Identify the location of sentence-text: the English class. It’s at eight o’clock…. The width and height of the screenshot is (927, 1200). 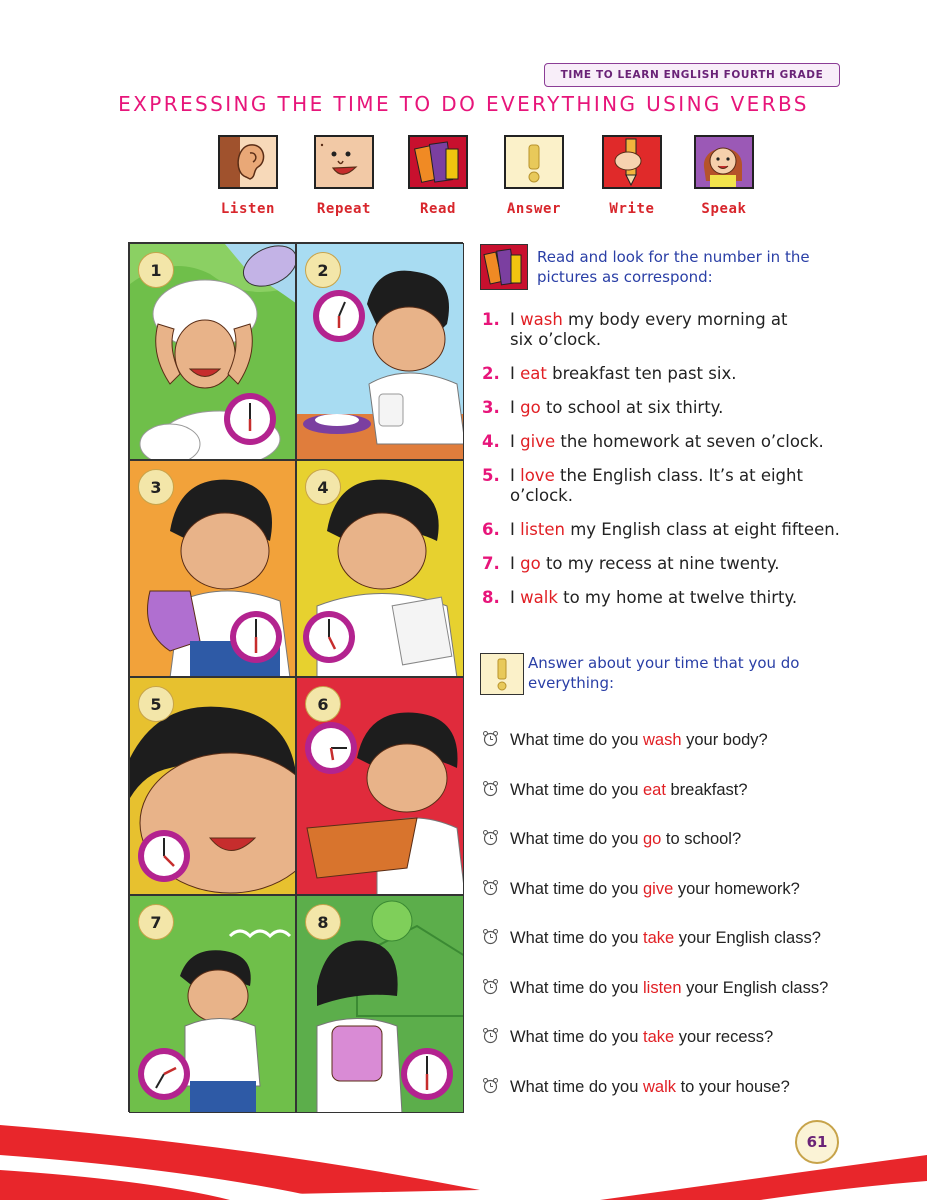
(656, 485).